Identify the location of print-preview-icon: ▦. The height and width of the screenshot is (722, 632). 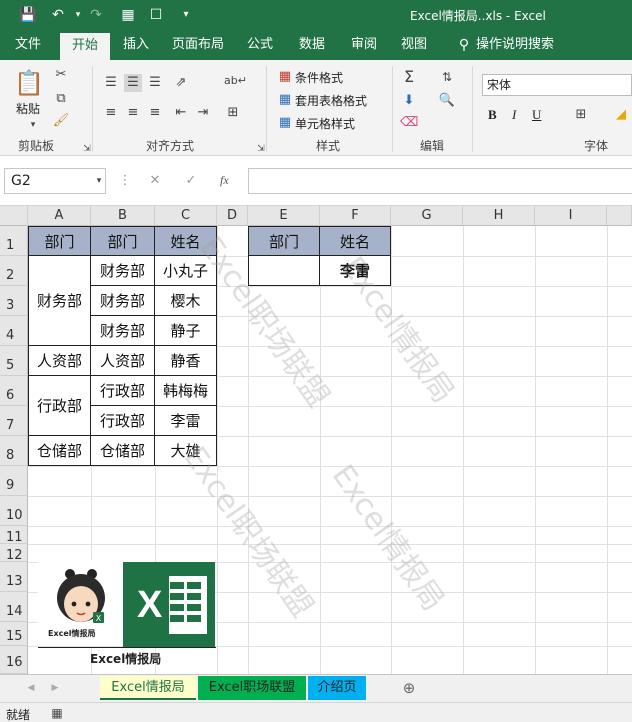
(128, 15).